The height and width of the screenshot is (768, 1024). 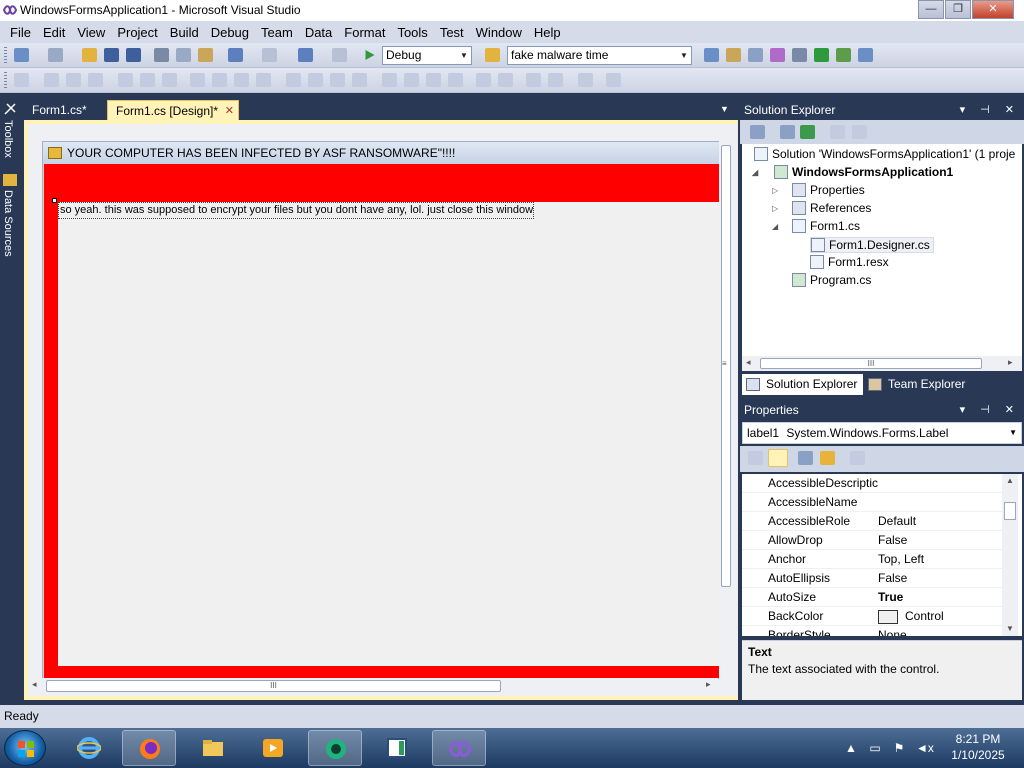 What do you see at coordinates (411, 80) in the screenshot?
I see `increase-vertical-spacing-icon` at bounding box center [411, 80].